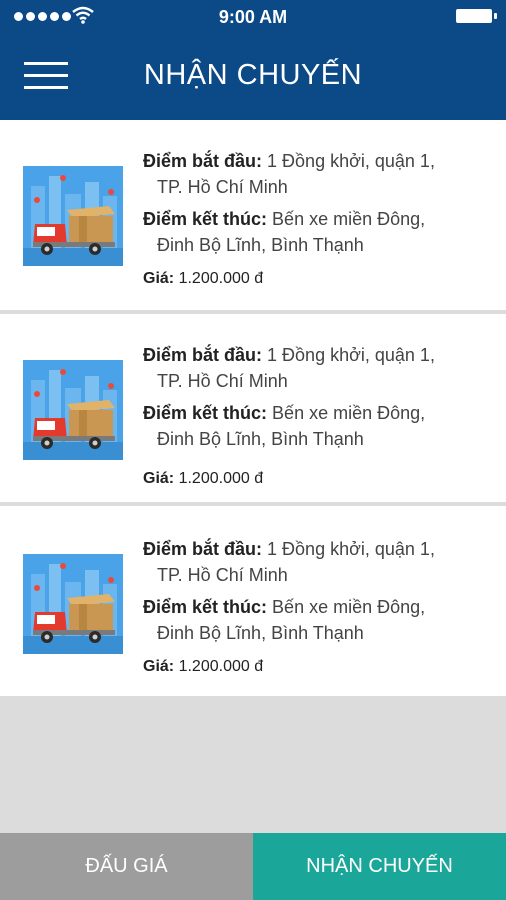 This screenshot has width=506, height=900. I want to click on tab-bid: ĐẤU GIÁ, so click(126, 866).